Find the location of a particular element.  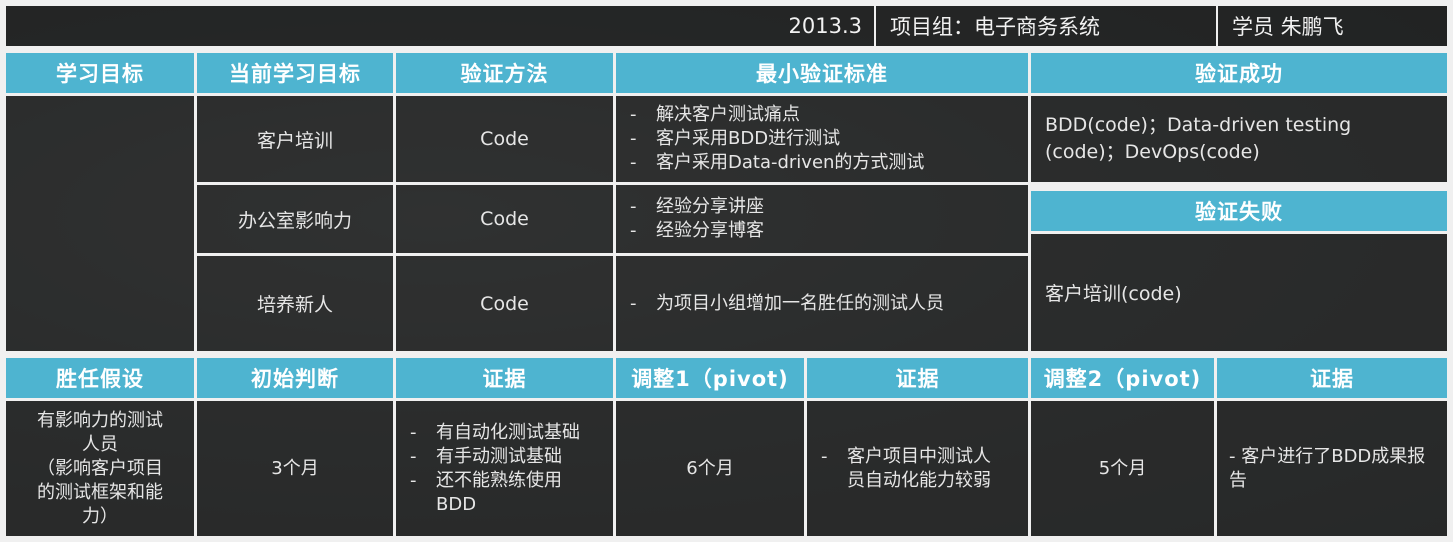

student-cell: 学员 朱鹏飞 is located at coordinates (1332, 26).